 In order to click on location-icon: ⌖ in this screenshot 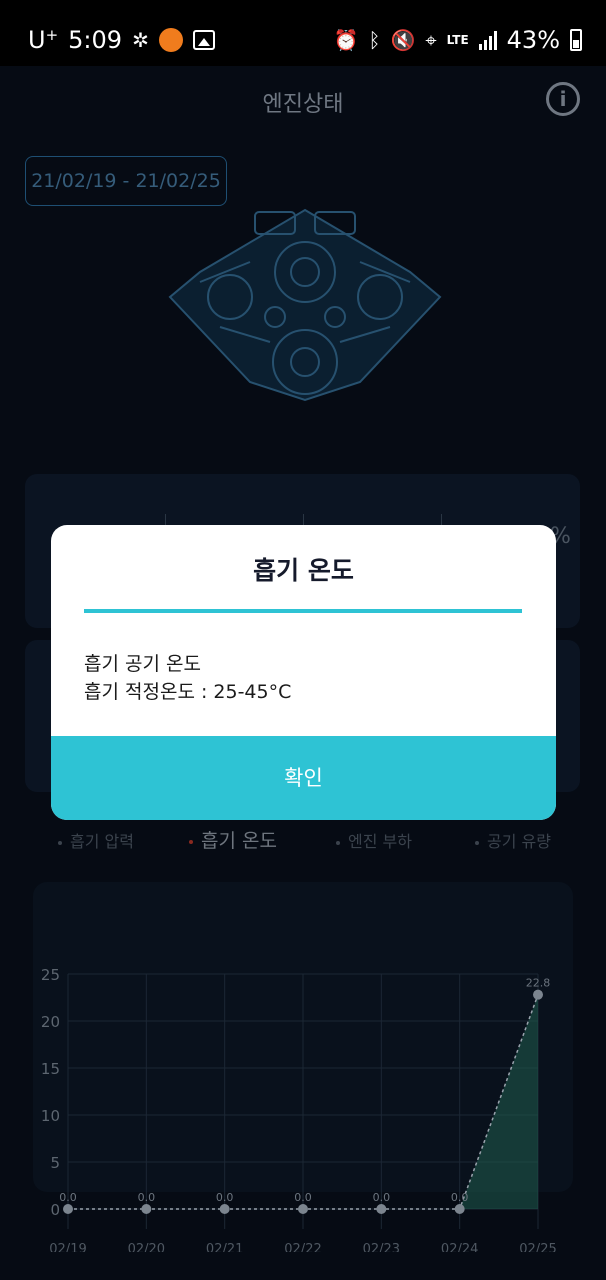, I will do `click(431, 40)`.